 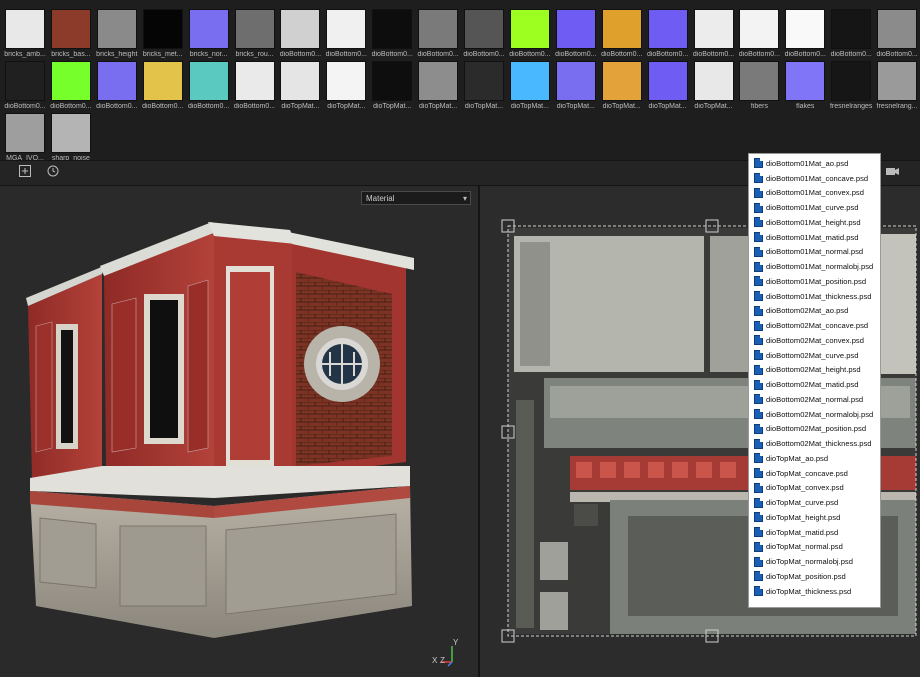 I want to click on file-list-item: dioTopMat_curve.psd, so click(x=814, y=502).